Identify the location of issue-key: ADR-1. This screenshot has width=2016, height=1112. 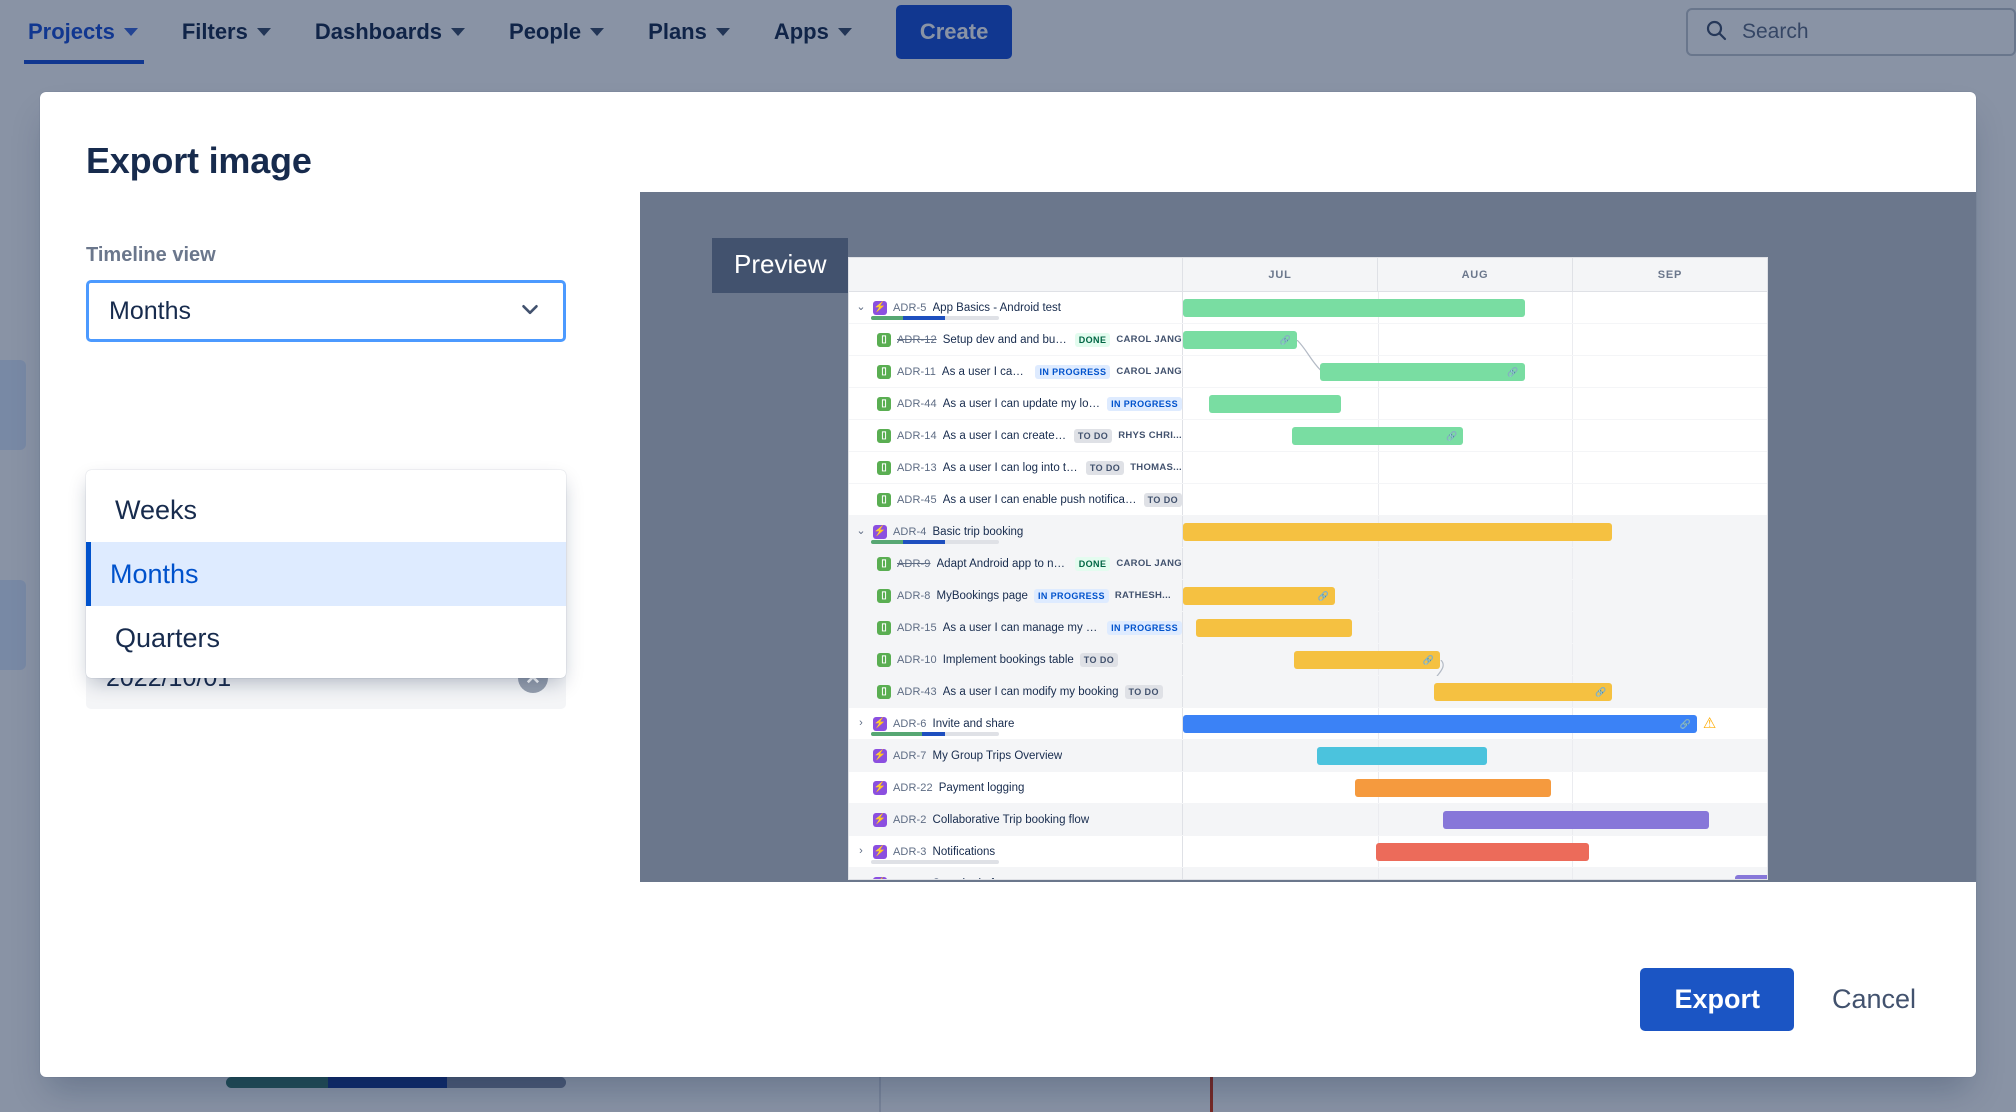
(910, 879).